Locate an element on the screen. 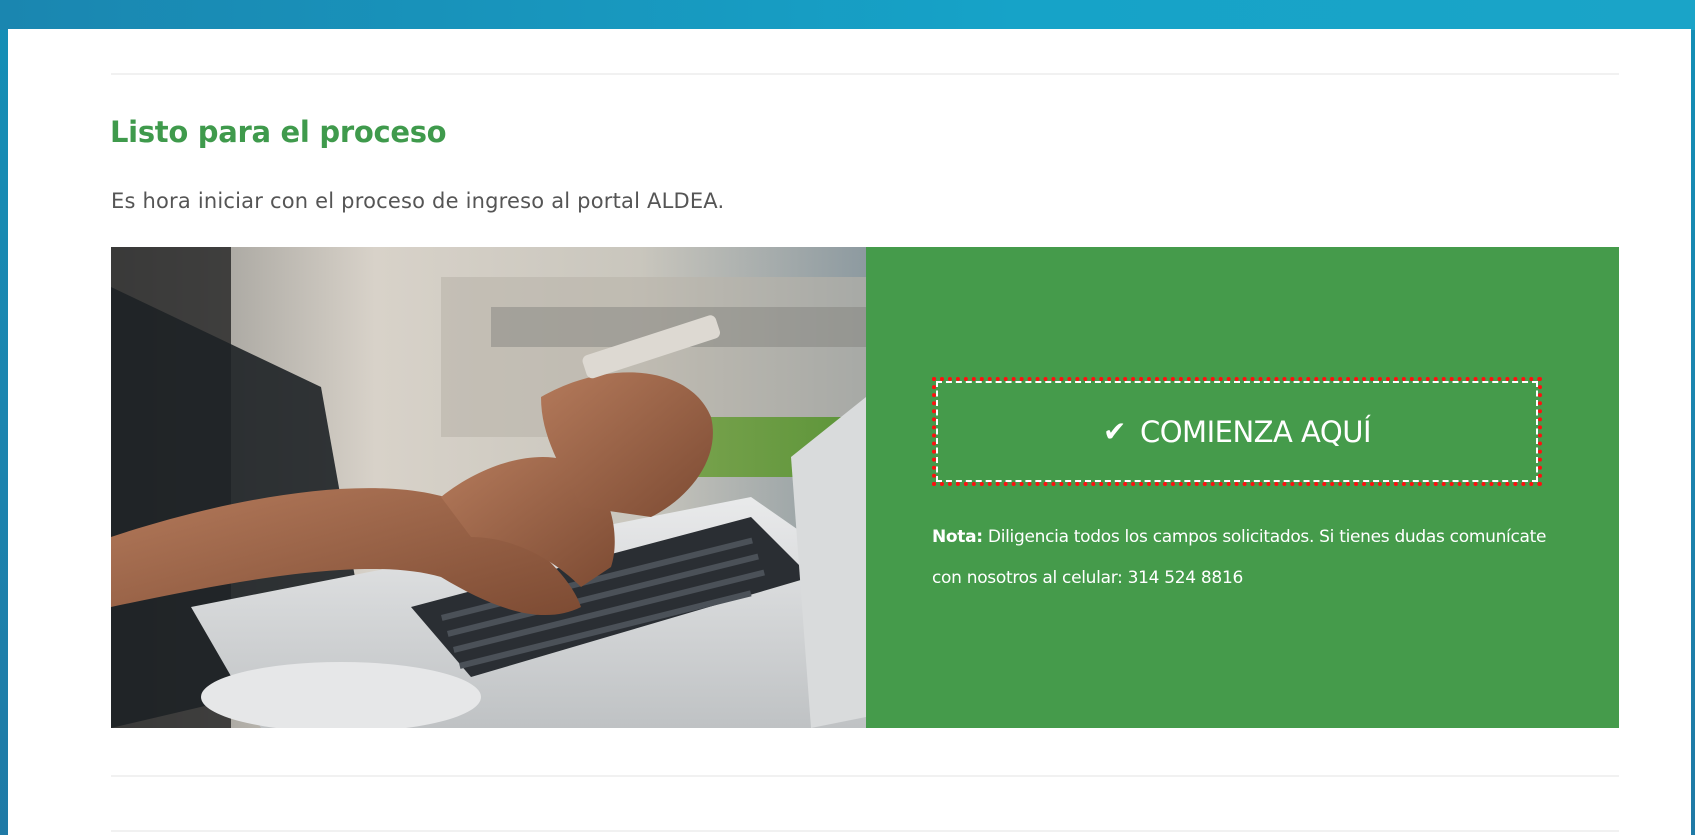  comienza-aqui-button: ✔ COMIENZA AQUÍ is located at coordinates (1237, 431).